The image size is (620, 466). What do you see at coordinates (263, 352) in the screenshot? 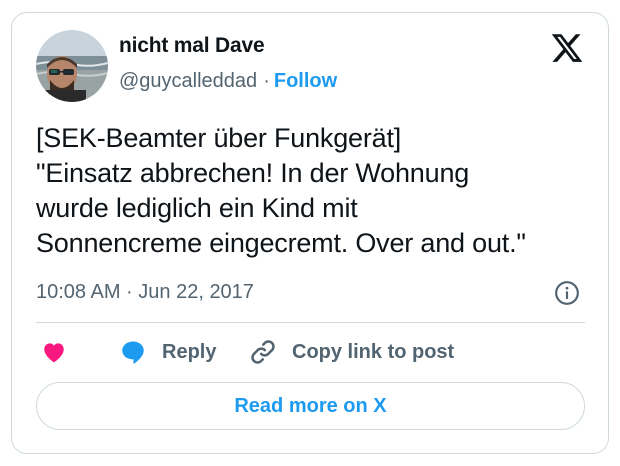
I see `link-icon` at bounding box center [263, 352].